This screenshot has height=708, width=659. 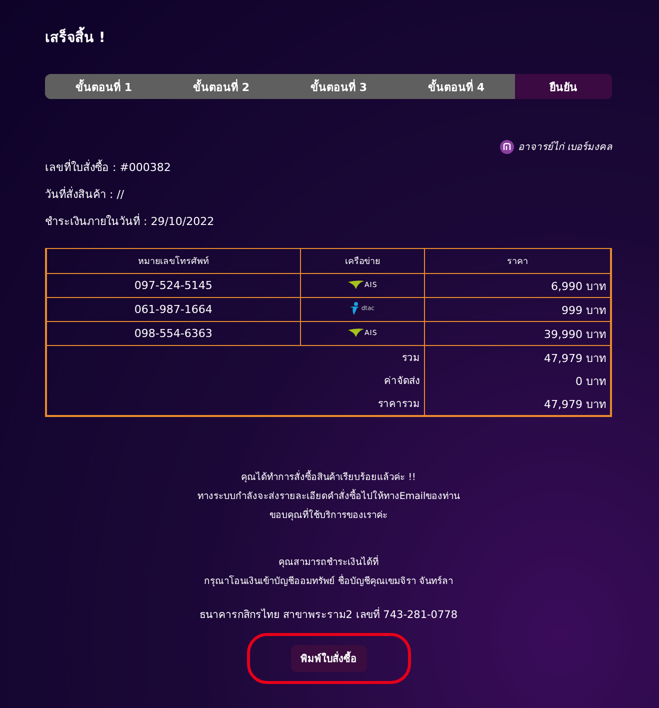 I want to click on total-label: รวม, so click(x=235, y=357).